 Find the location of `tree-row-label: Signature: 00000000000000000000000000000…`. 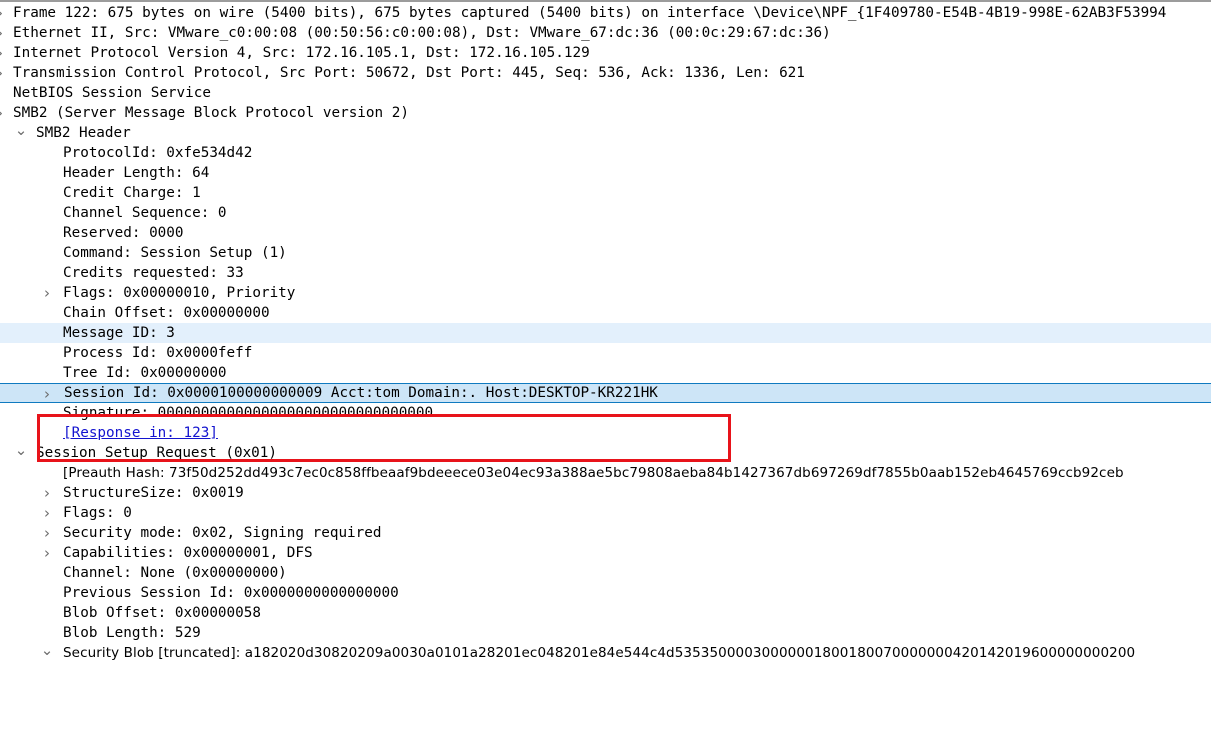

tree-row-label: Signature: 00000000000000000000000000000… is located at coordinates (248, 413).